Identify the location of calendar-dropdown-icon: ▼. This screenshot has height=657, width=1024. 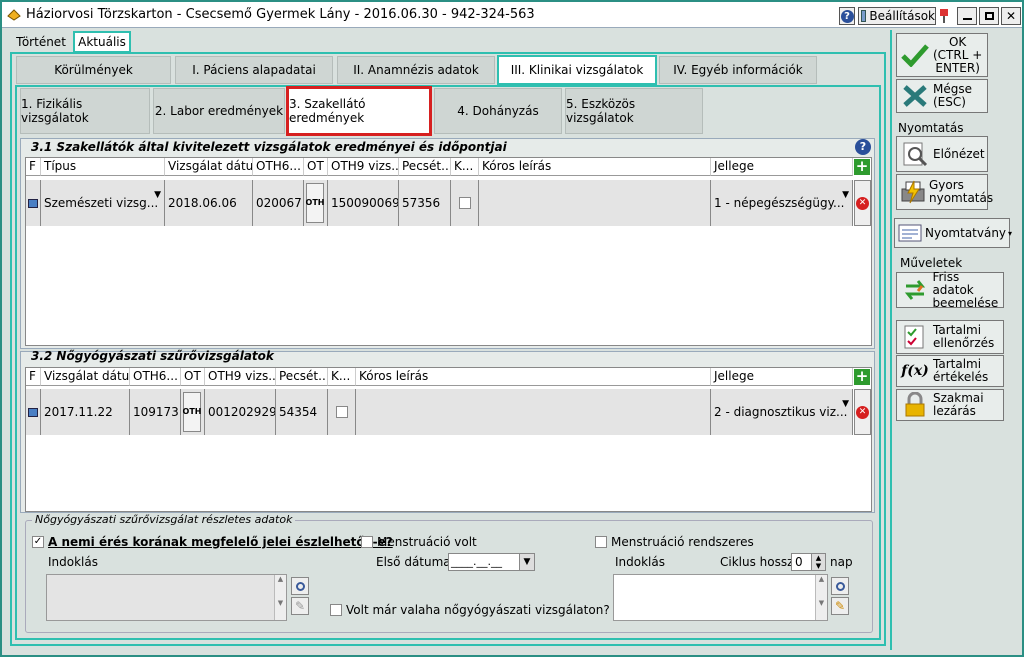
(526, 562).